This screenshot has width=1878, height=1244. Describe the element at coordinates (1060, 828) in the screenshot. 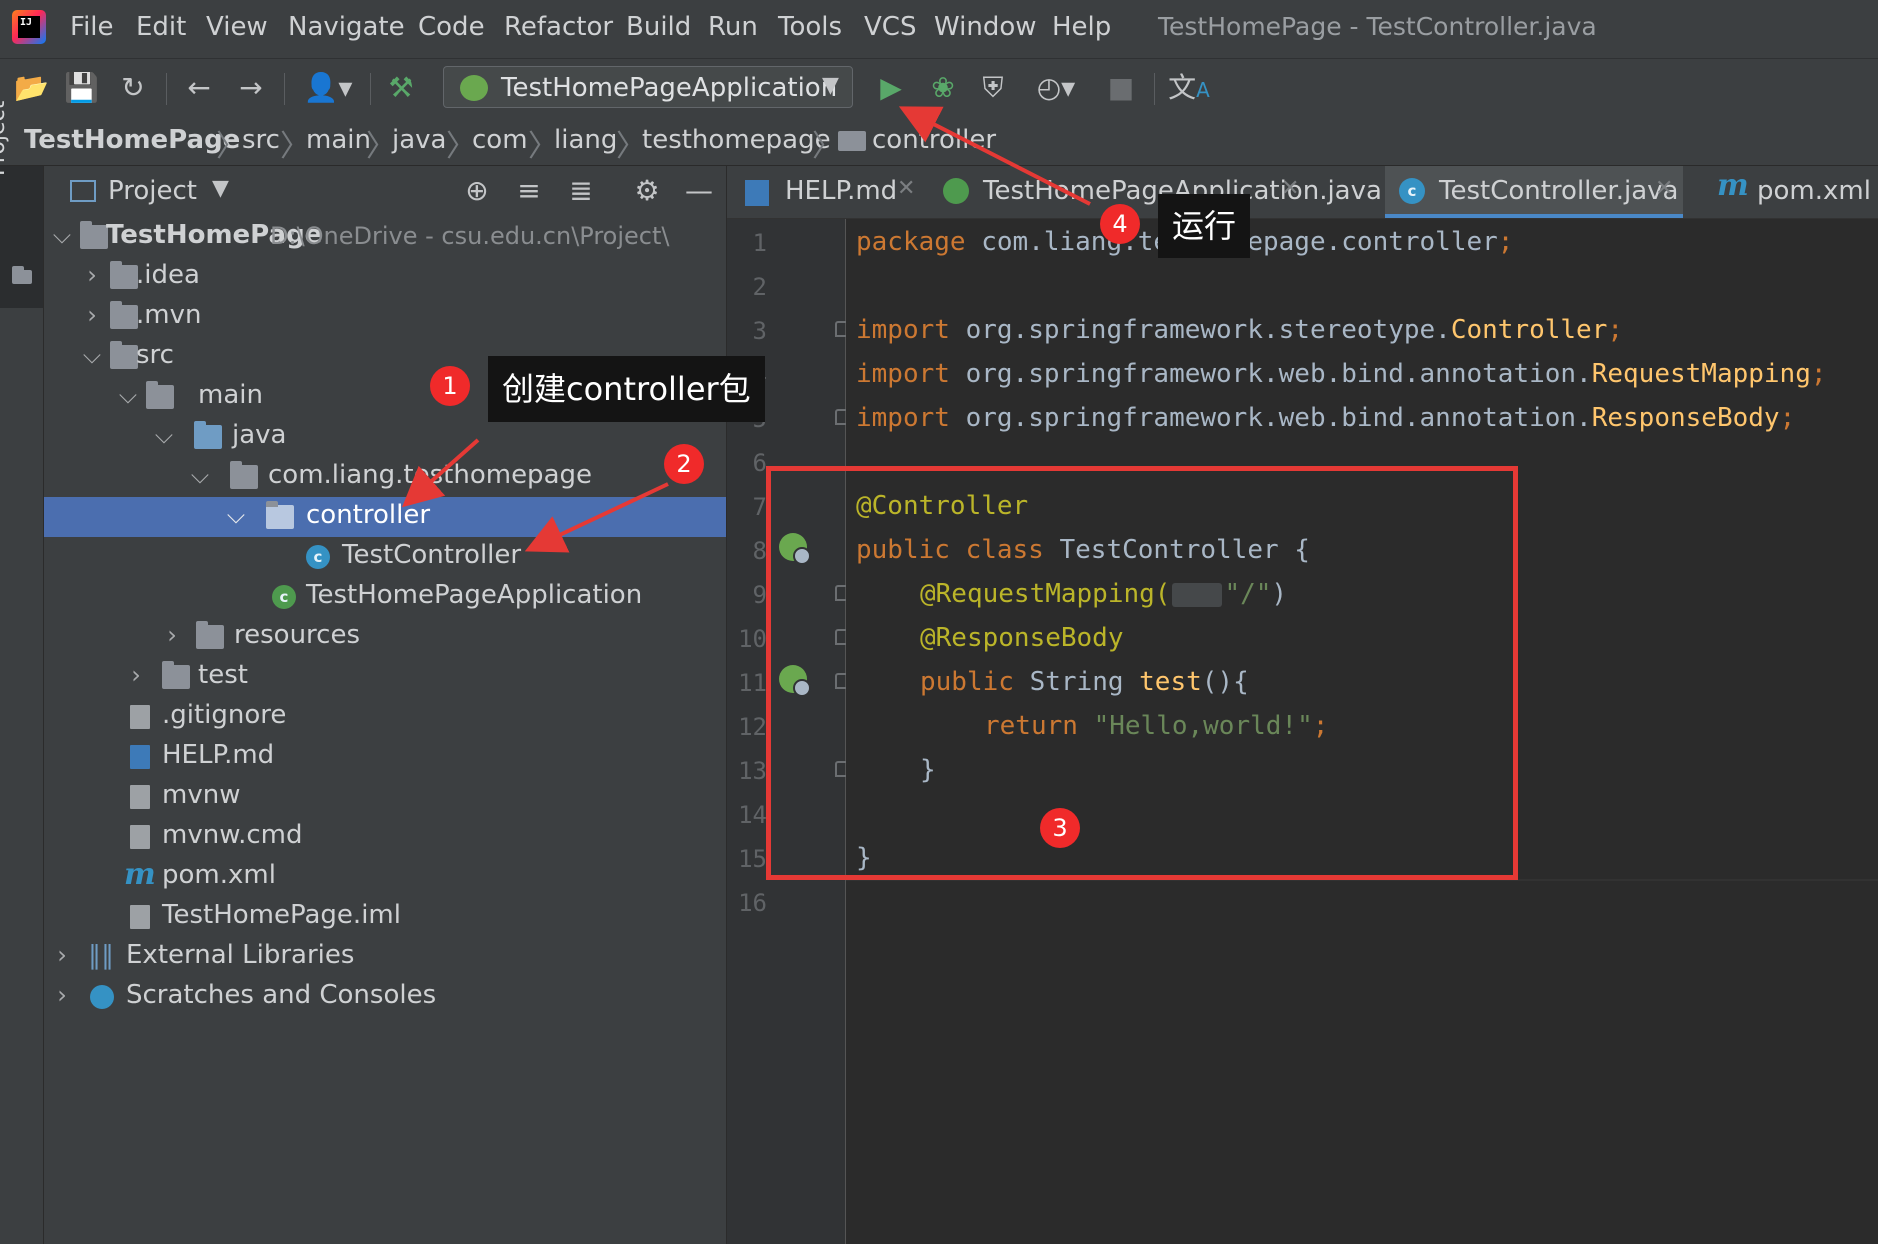

I see `step-badge-3: 3` at that location.